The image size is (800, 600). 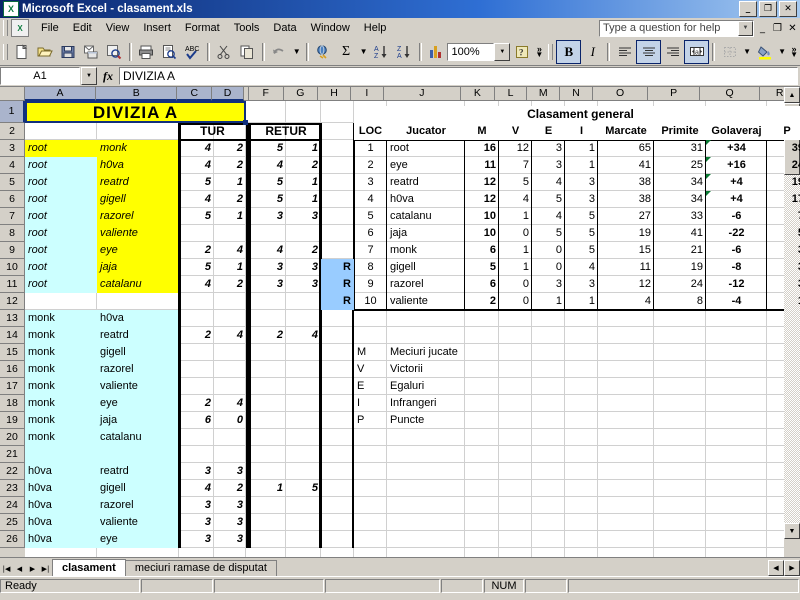 I want to click on cell-i-11: 3, so click(x=581, y=284).